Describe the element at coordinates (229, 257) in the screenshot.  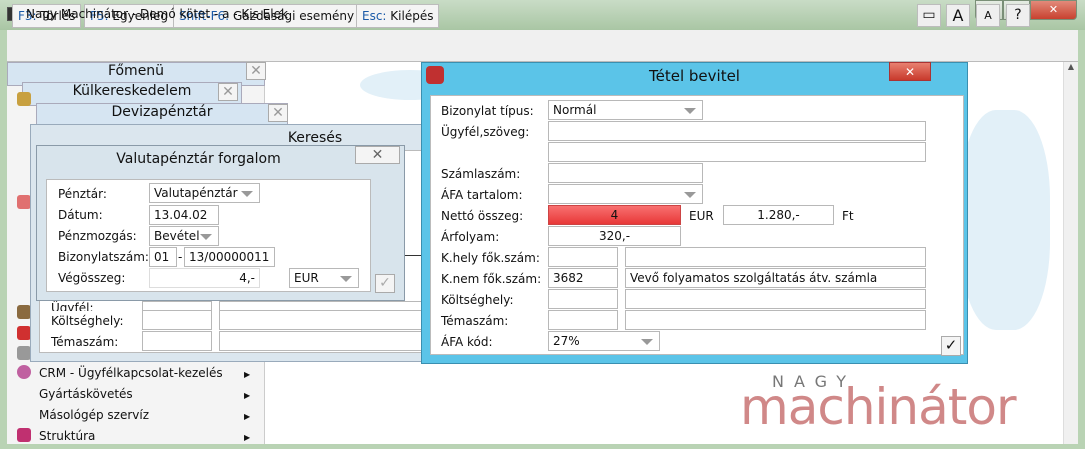
I see `document-number-field: 13/00000011` at that location.